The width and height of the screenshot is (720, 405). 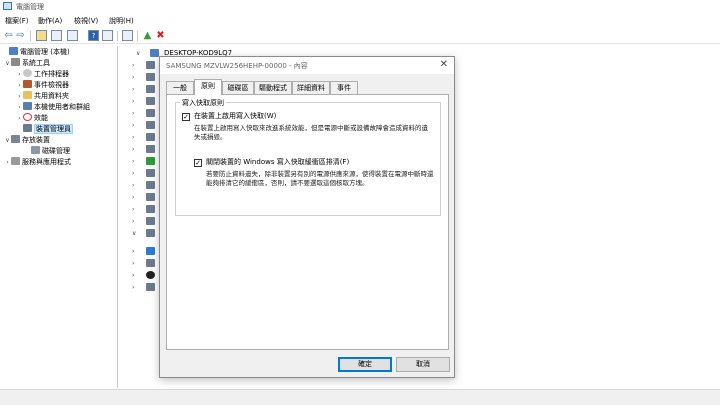 I want to click on ok-button: 確定, so click(x=365, y=364).